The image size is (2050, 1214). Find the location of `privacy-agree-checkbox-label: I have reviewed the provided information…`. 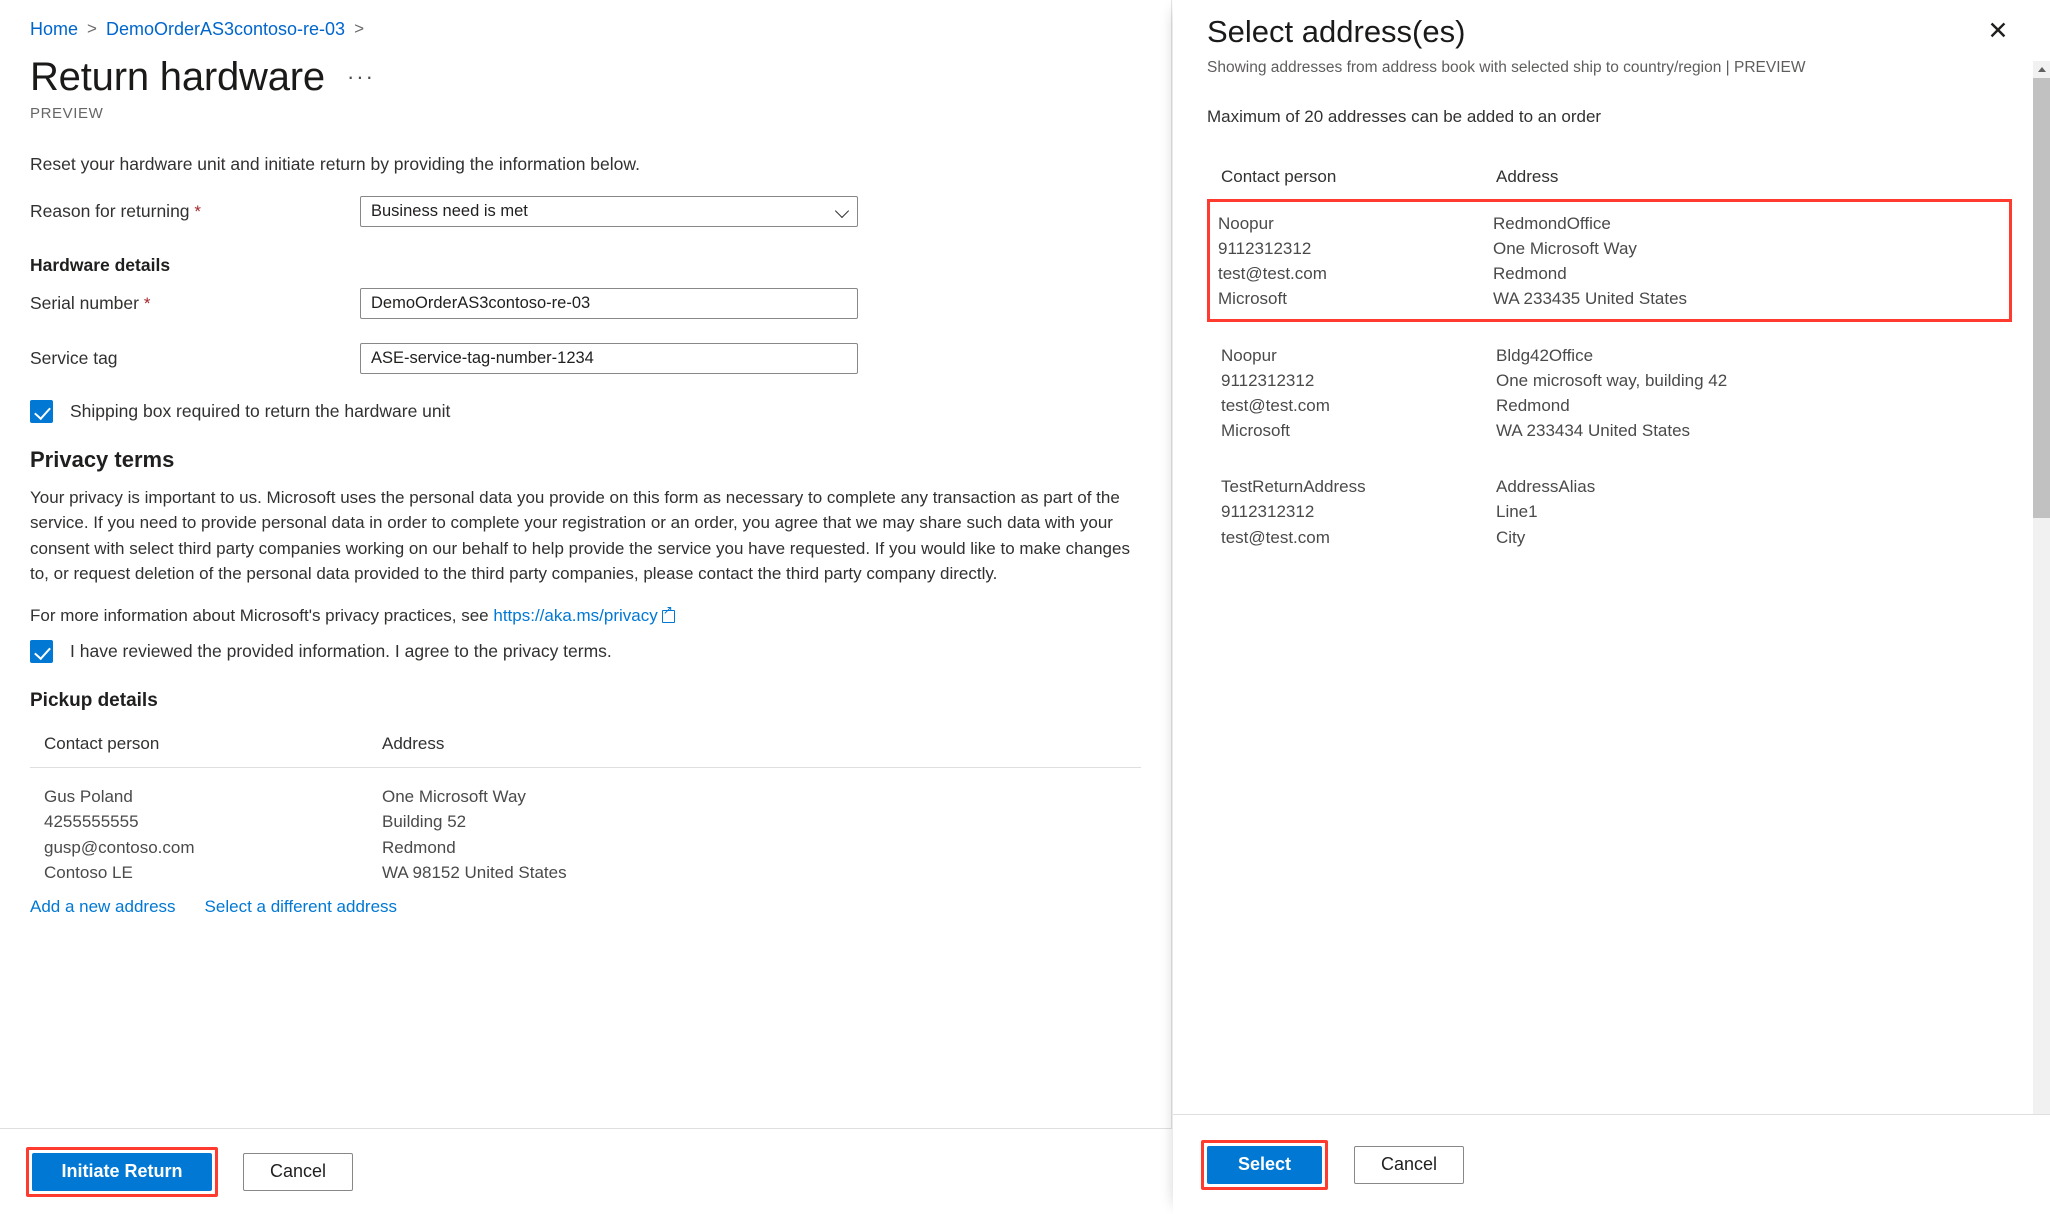

privacy-agree-checkbox-label: I have reviewed the provided information… is located at coordinates (341, 651).